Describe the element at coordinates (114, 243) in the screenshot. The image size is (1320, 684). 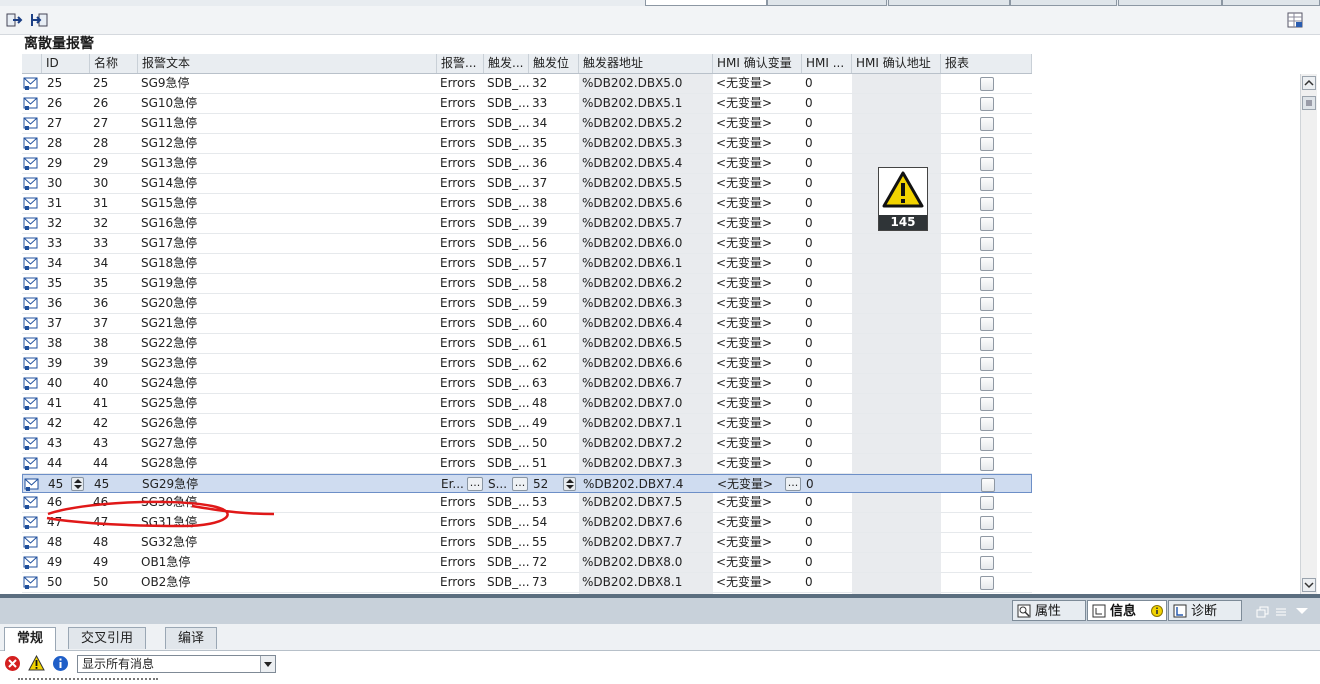
I see `cell-name: 33` at that location.